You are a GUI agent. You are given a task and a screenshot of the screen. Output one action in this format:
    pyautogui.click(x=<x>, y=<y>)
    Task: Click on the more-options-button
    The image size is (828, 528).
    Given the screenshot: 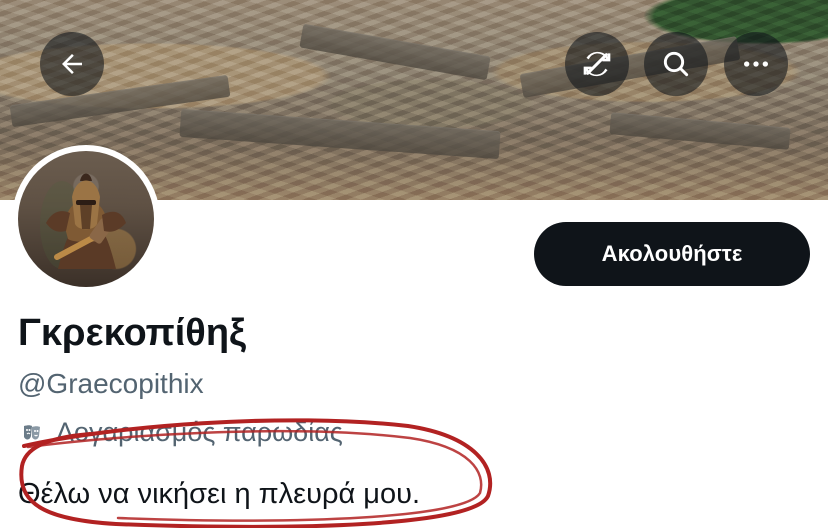 What is the action you would take?
    pyautogui.click(x=756, y=64)
    